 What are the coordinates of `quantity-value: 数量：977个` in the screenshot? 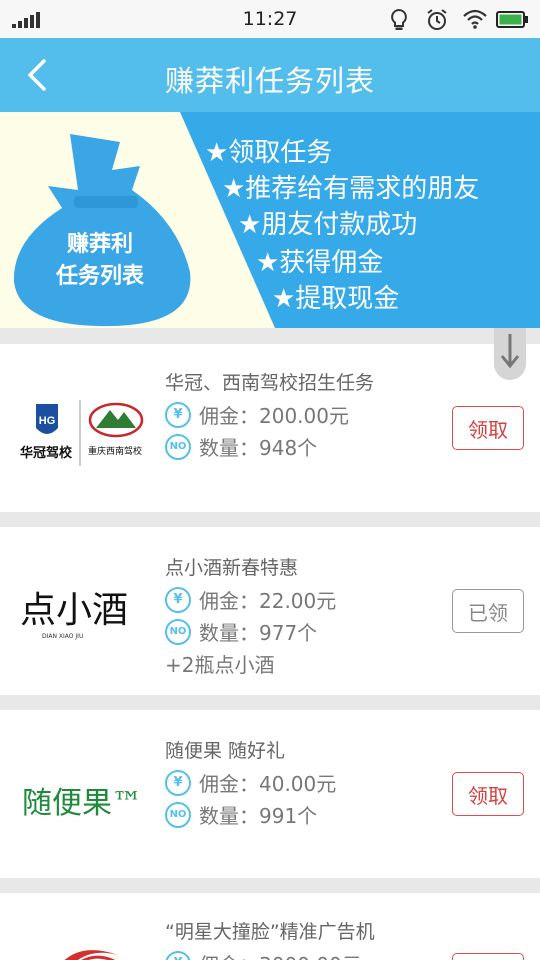 It's located at (258, 633).